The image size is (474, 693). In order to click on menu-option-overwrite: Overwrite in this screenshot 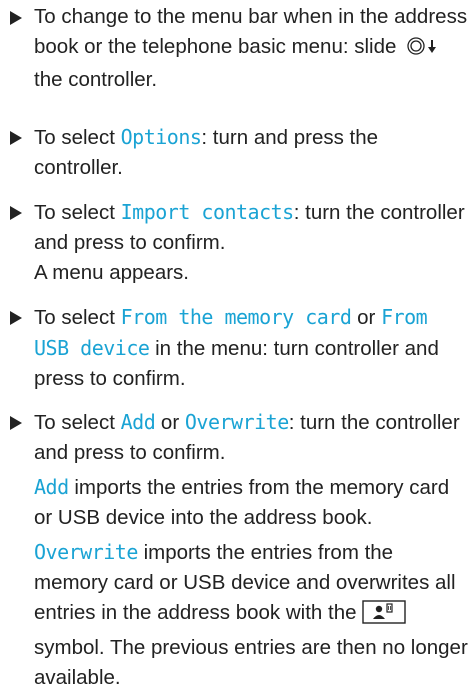, I will do `click(236, 422)`.